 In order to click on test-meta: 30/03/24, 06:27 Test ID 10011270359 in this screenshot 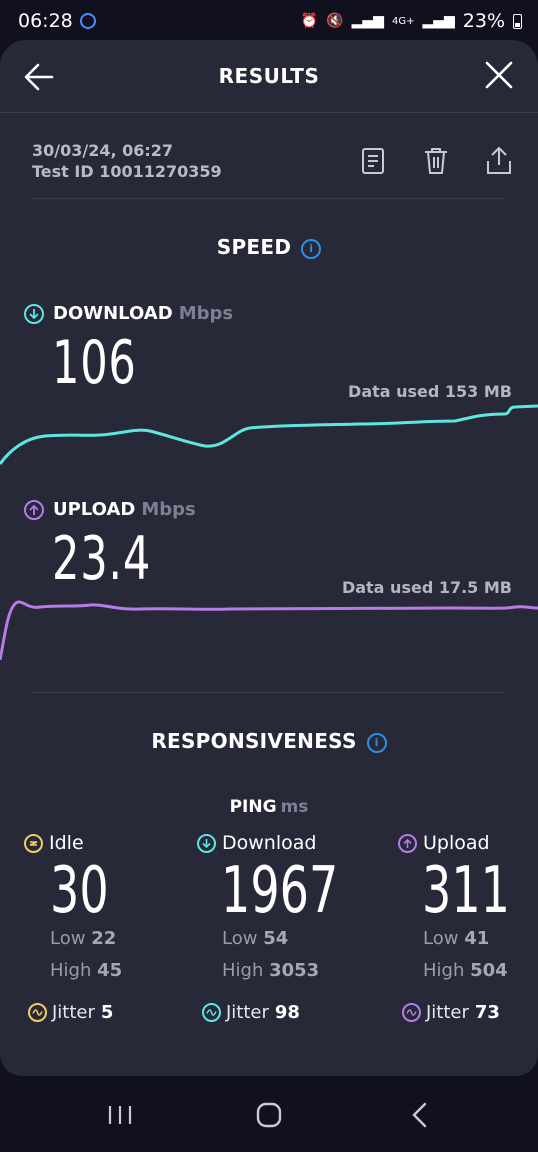, I will do `click(127, 161)`.